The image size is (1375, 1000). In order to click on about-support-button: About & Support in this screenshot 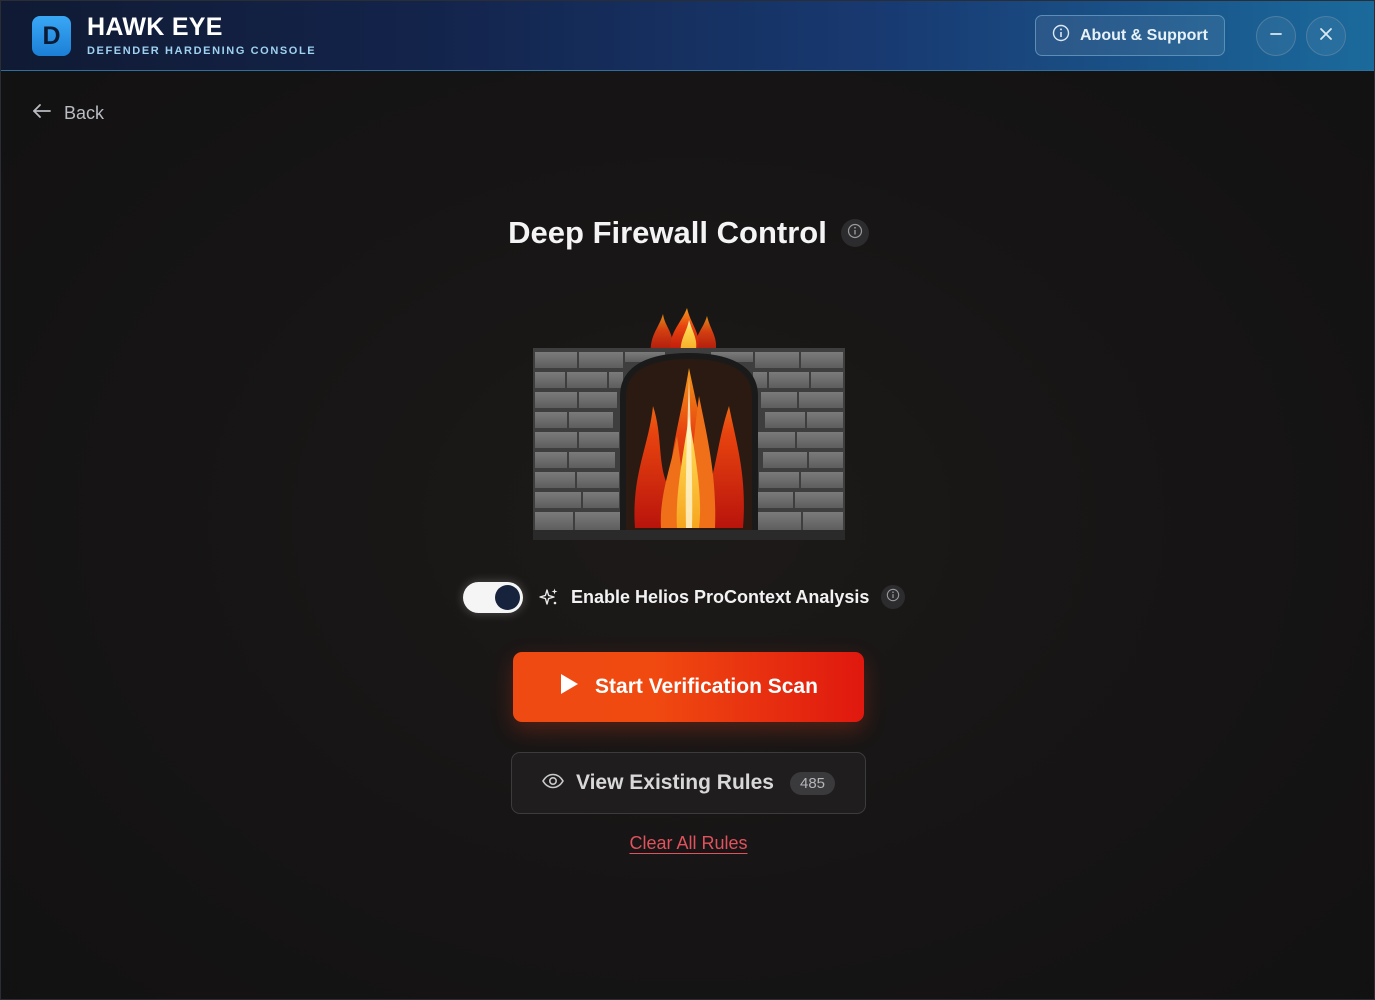, I will do `click(1130, 35)`.